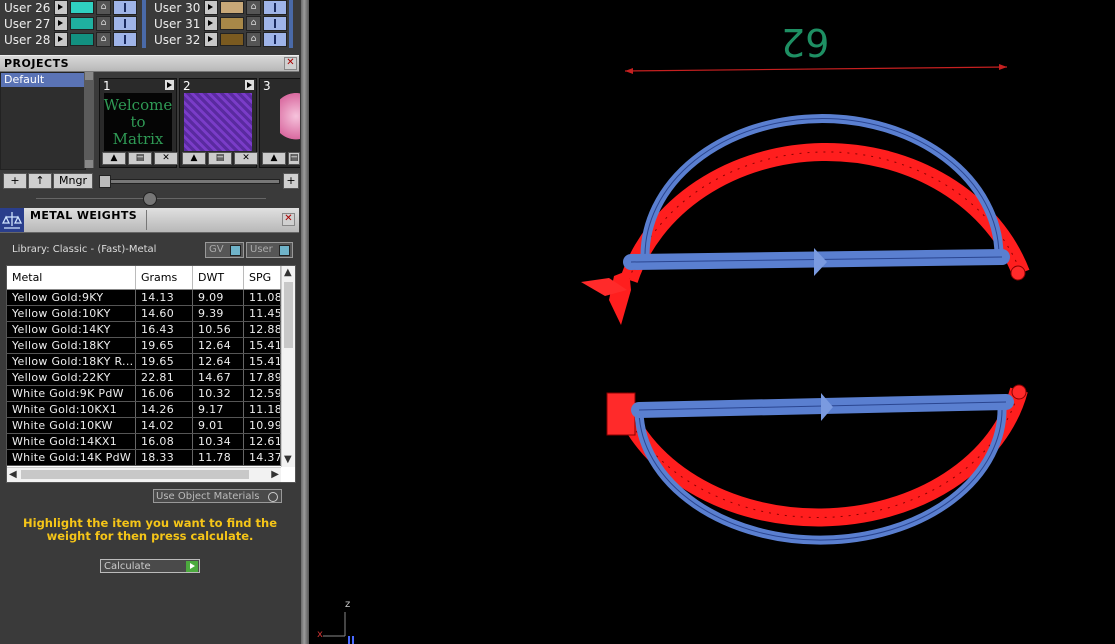 The image size is (1115, 644). I want to click on column-header-spg: SPG, so click(262, 277).